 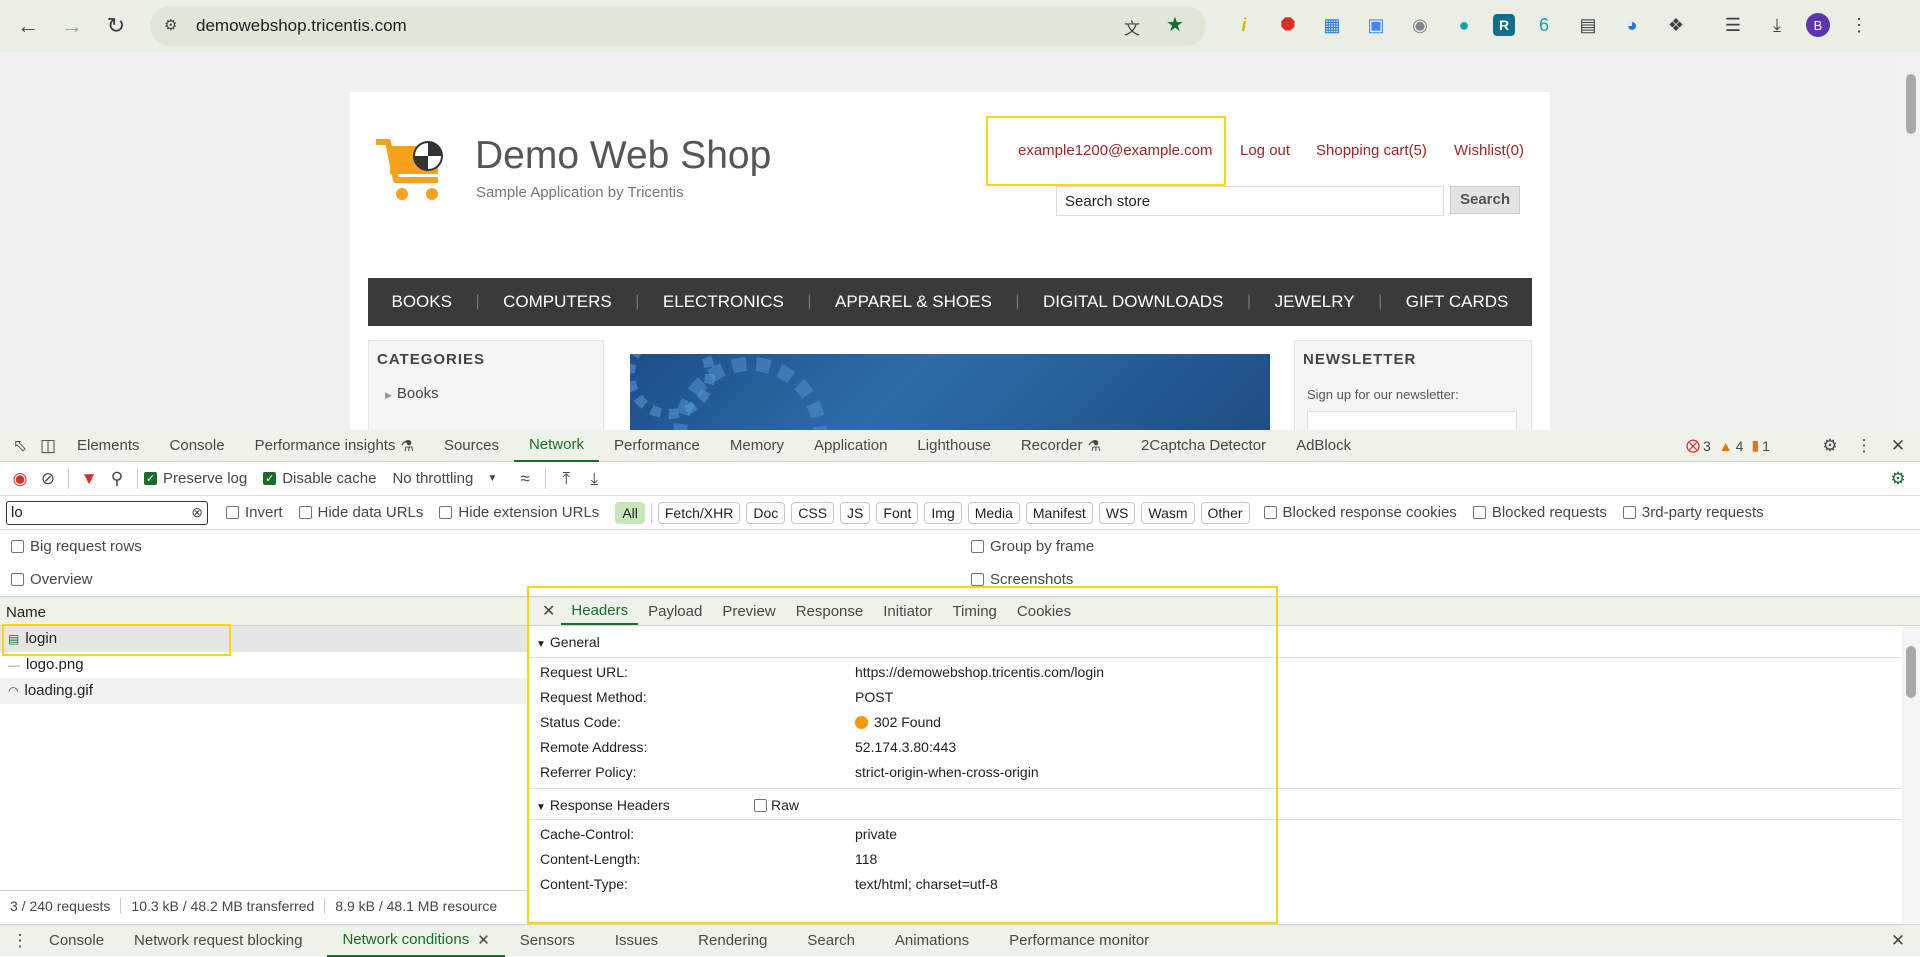 What do you see at coordinates (993, 512) in the screenshot?
I see `filter-media: Media` at bounding box center [993, 512].